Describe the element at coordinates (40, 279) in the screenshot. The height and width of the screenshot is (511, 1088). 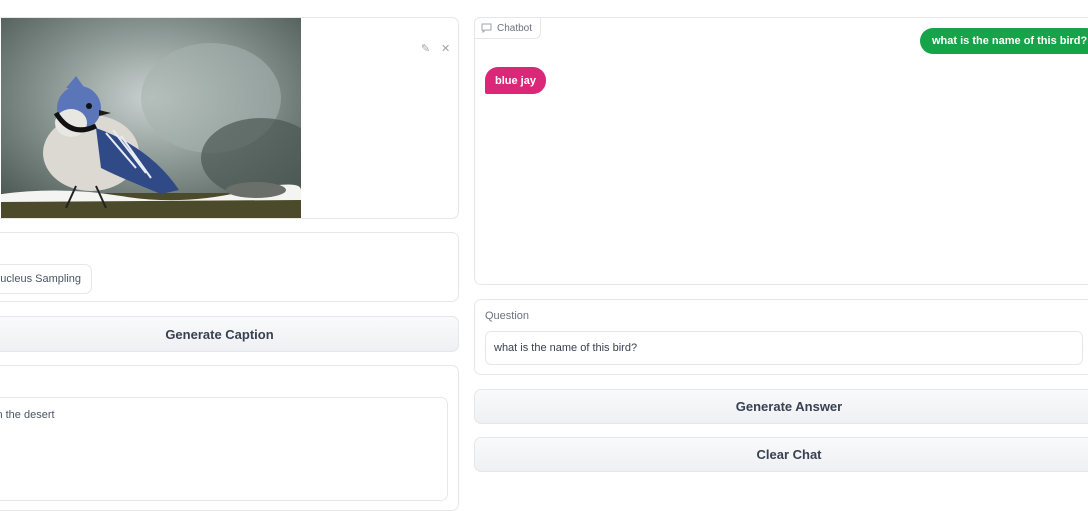
I see `nucleus-sampling-label: Nucleus Sampling` at that location.